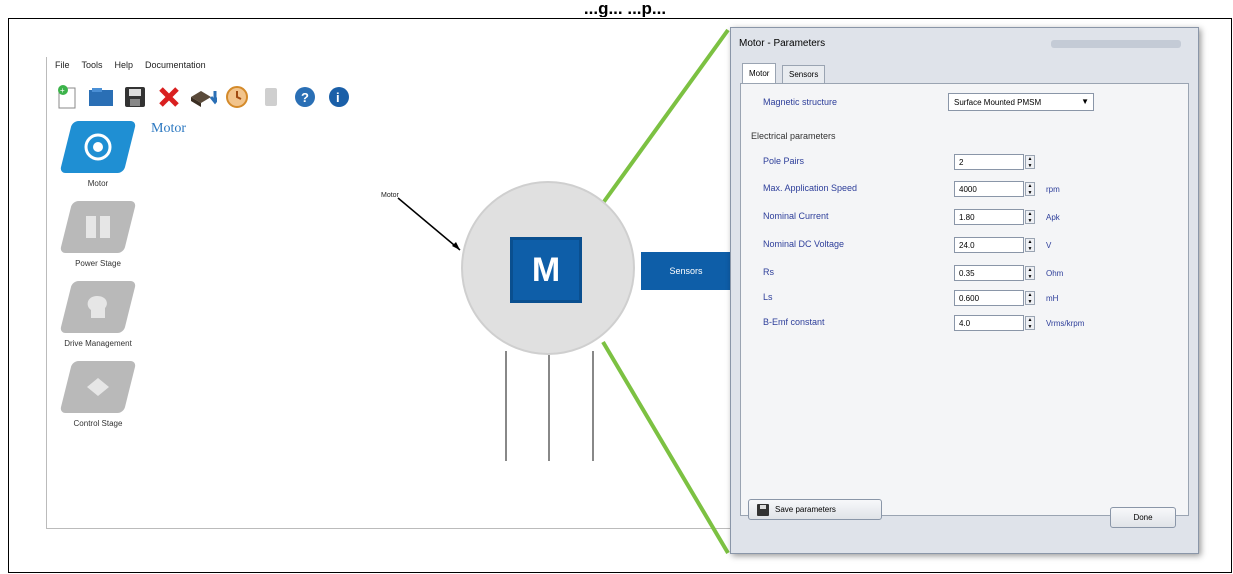 The height and width of the screenshot is (574, 1233). Describe the element at coordinates (1065, 323) in the screenshot. I see `unit-bemf: Vrms/krpm` at that location.